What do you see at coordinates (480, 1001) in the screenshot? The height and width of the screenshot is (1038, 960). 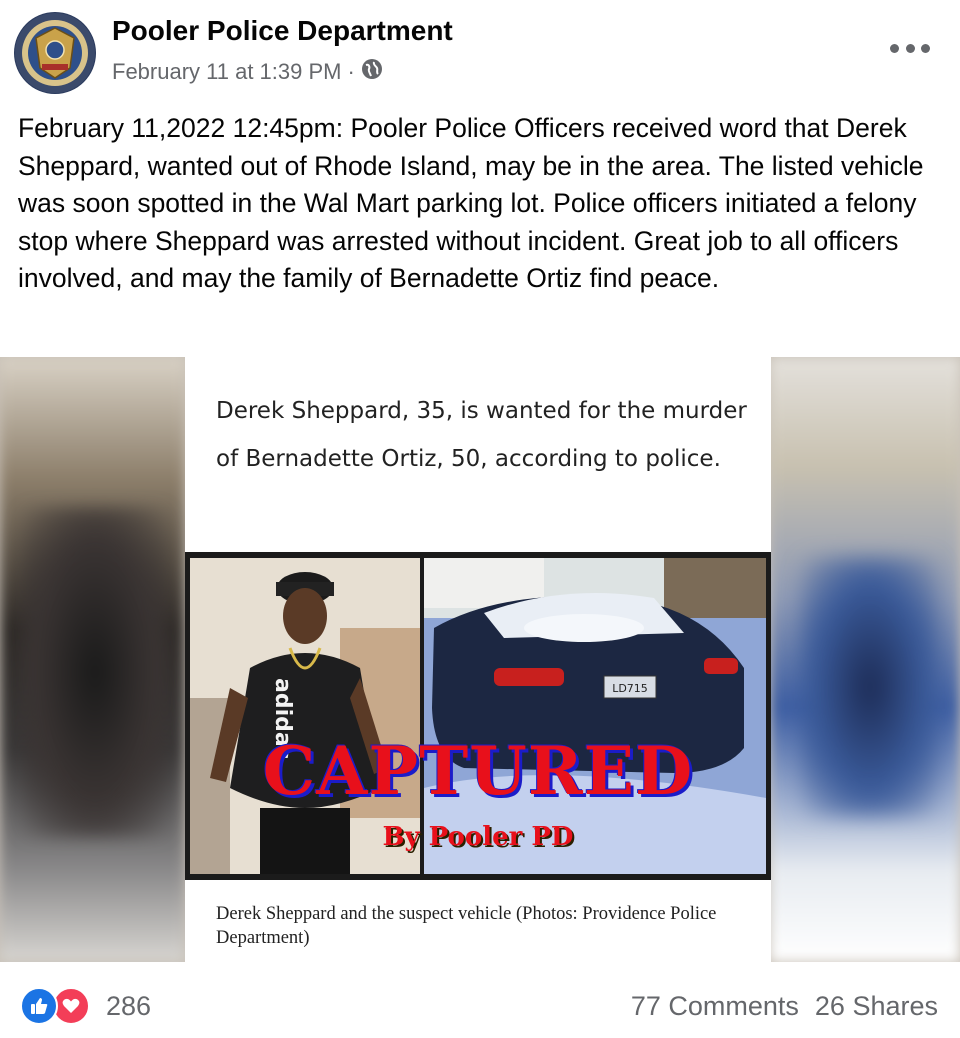 I see `post-footer: 286 77 Comments 26 Shares` at bounding box center [480, 1001].